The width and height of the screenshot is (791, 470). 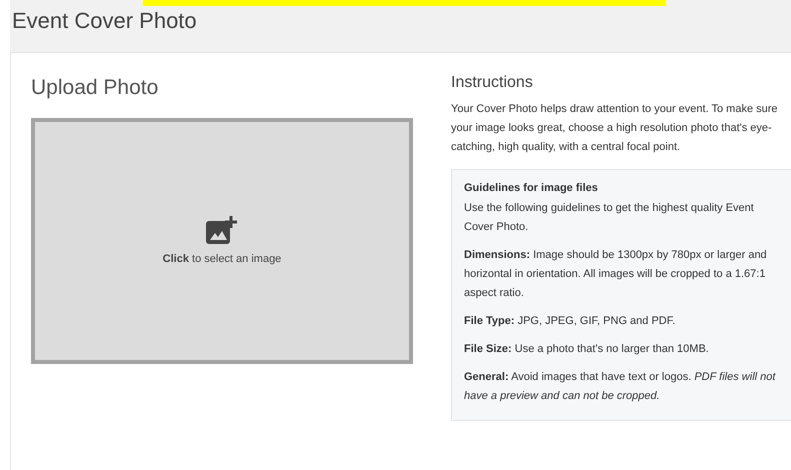 I want to click on guideline-text: General: Avoid images that have text or logos. PDF files will not have a preview and can not be cropped., so click(x=620, y=387).